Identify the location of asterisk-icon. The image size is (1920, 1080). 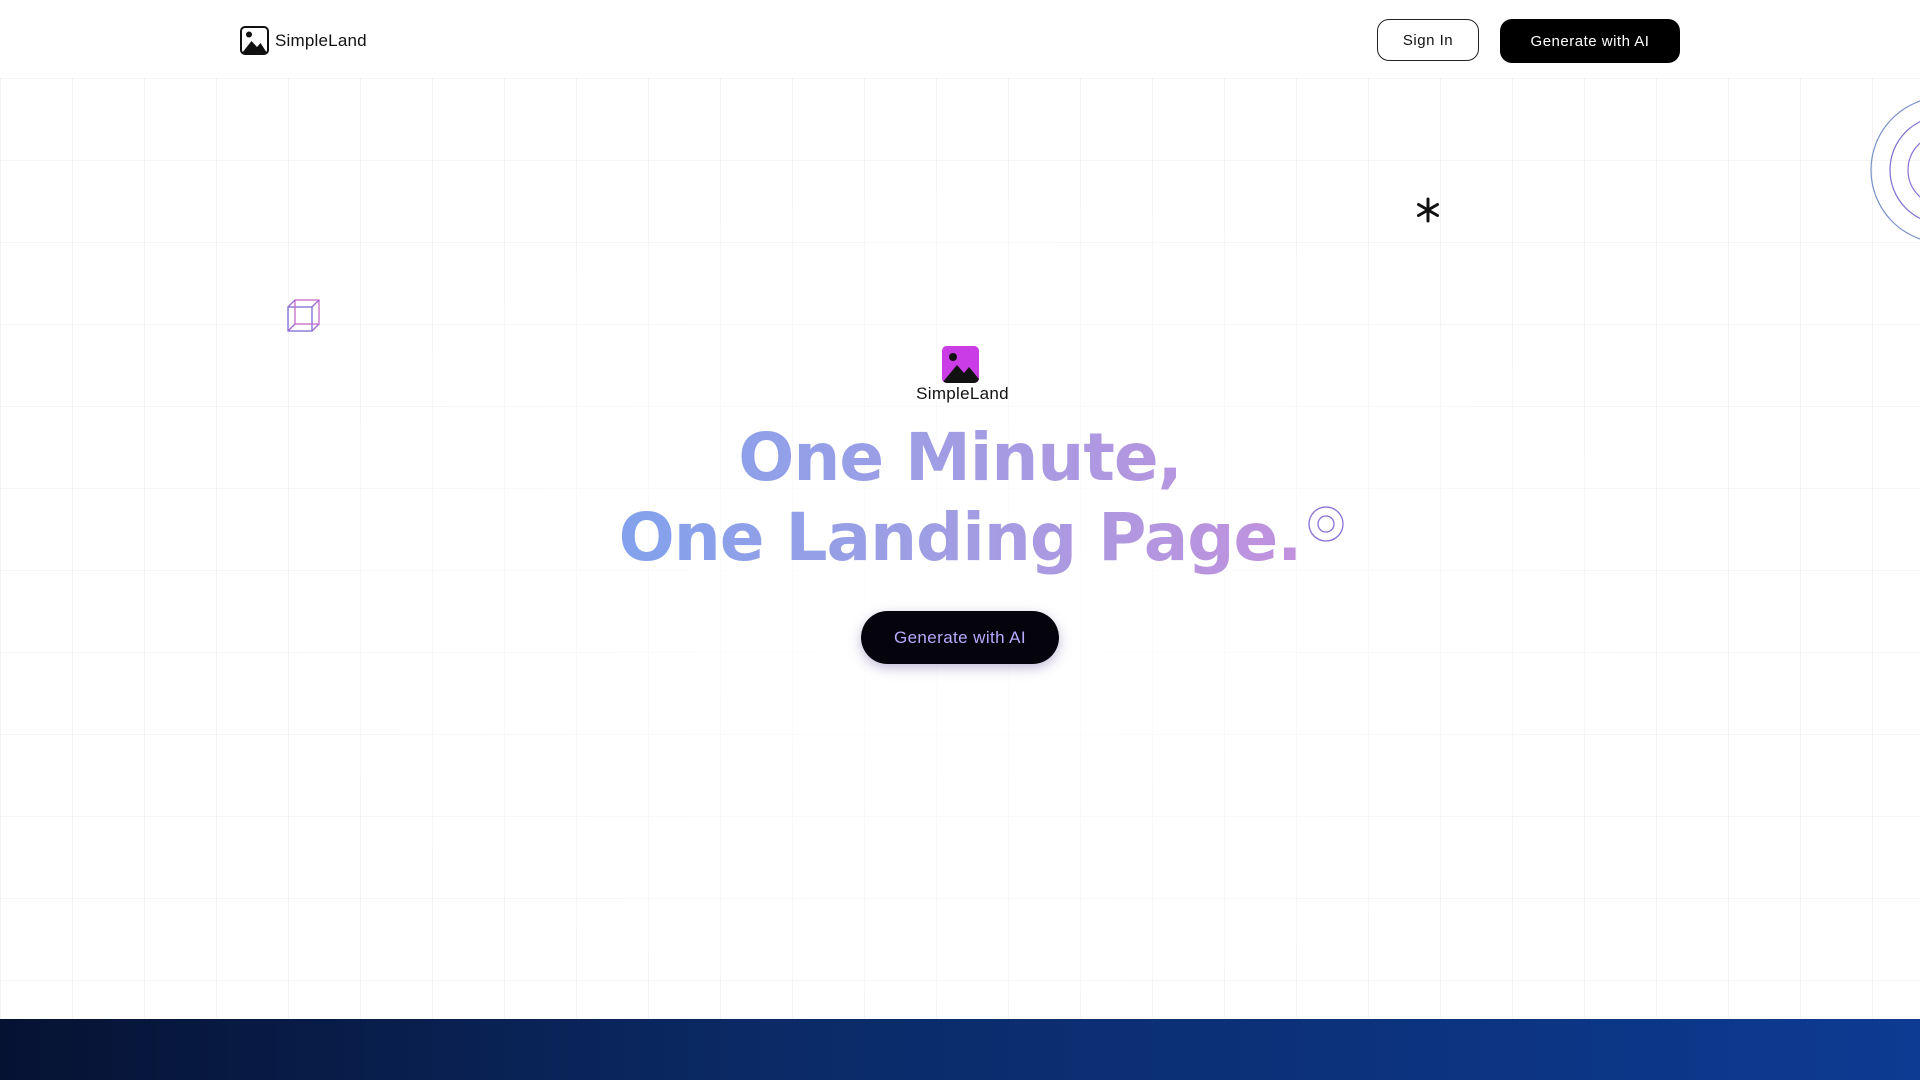
(1428, 210).